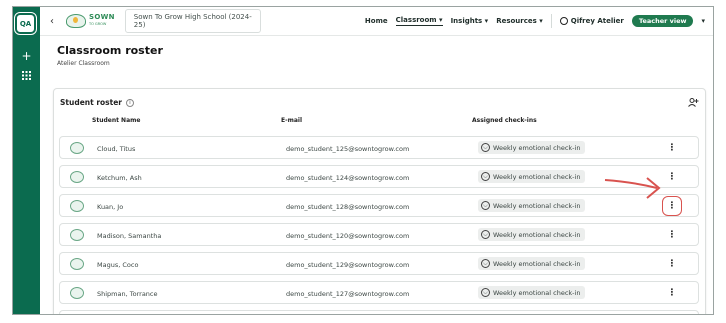 Image resolution: width=726 pixels, height=323 pixels. I want to click on sown-to-grow-logo: SOWN TO GROW, so click(90, 21).